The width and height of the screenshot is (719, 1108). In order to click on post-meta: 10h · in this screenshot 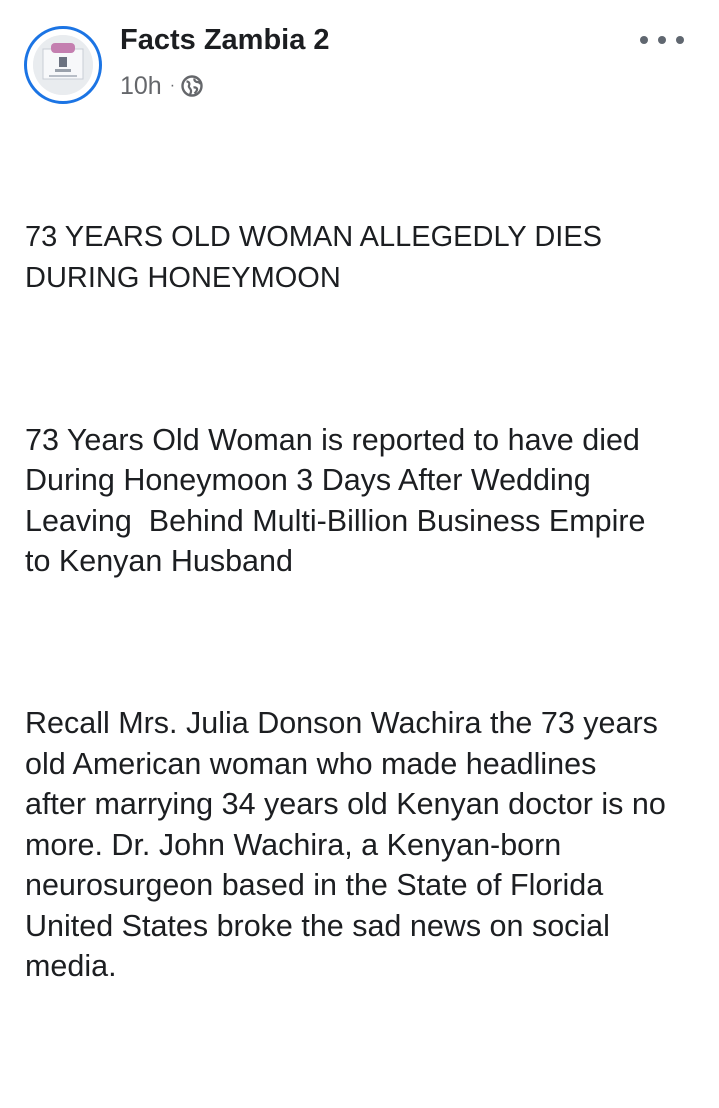, I will do `click(161, 86)`.